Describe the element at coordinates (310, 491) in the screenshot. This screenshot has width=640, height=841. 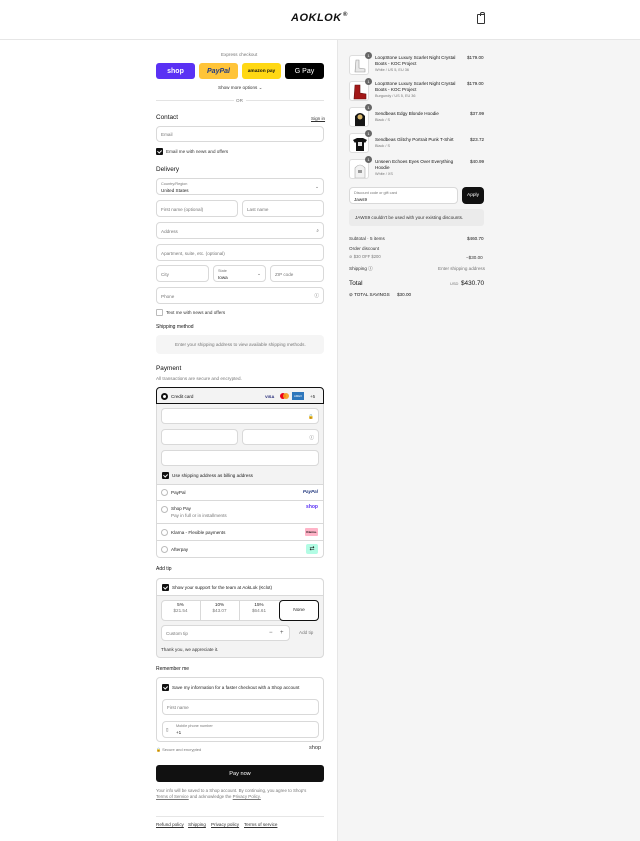
I see `paypal-logo-icon: PayPal` at that location.